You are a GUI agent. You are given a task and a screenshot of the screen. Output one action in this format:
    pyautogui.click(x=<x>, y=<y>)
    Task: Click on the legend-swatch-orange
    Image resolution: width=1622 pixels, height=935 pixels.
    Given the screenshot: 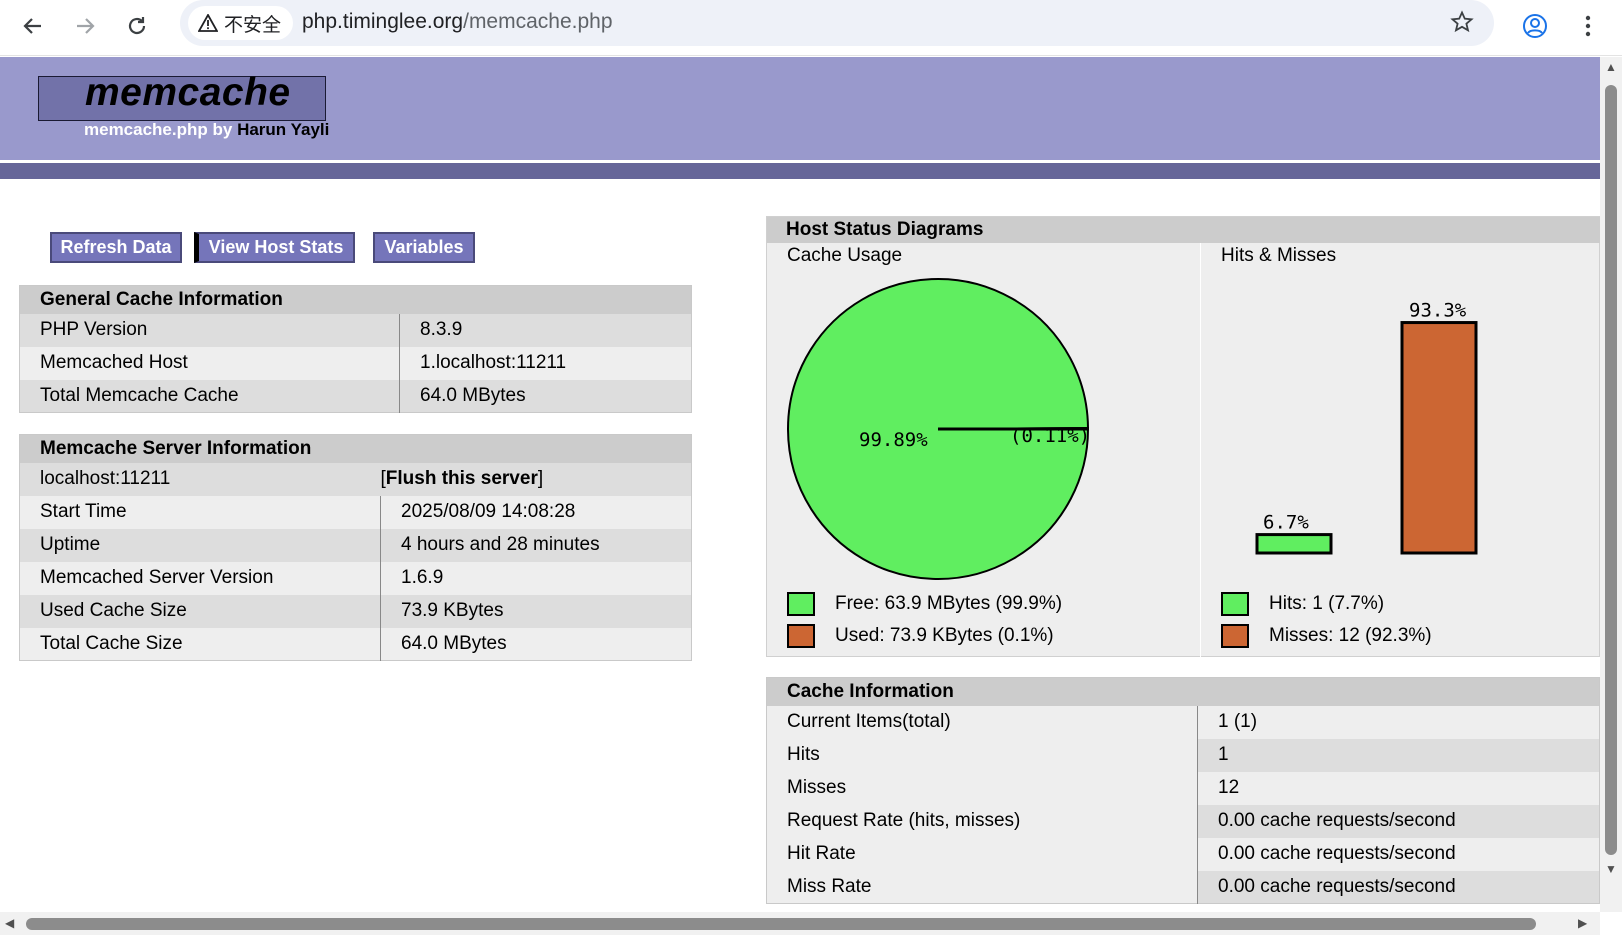 What is the action you would take?
    pyautogui.click(x=801, y=636)
    